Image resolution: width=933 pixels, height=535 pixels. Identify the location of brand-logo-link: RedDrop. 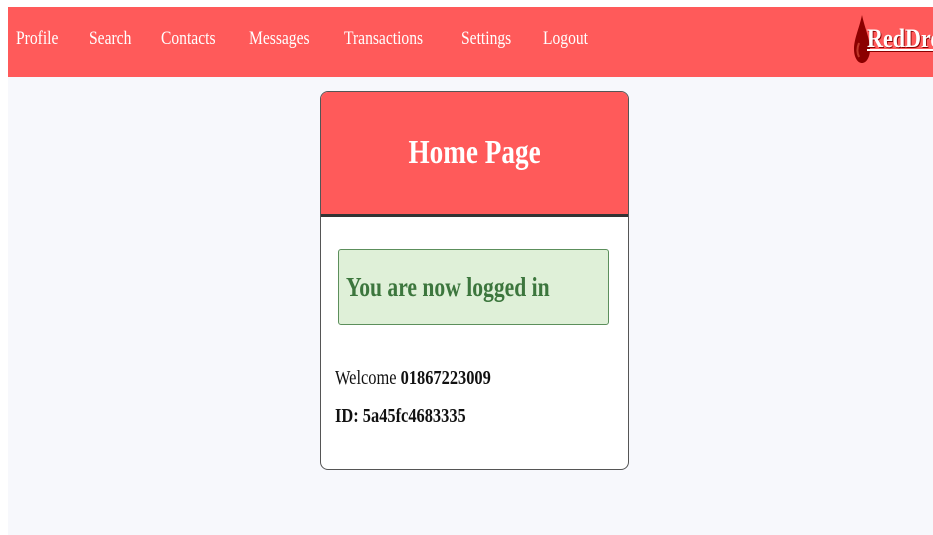
(893, 39).